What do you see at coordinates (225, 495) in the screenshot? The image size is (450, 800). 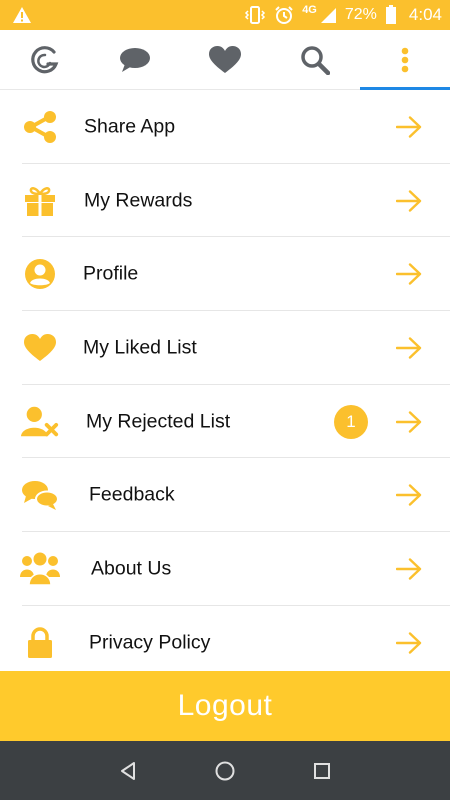 I see `menu-item-feedback: Feedback` at bounding box center [225, 495].